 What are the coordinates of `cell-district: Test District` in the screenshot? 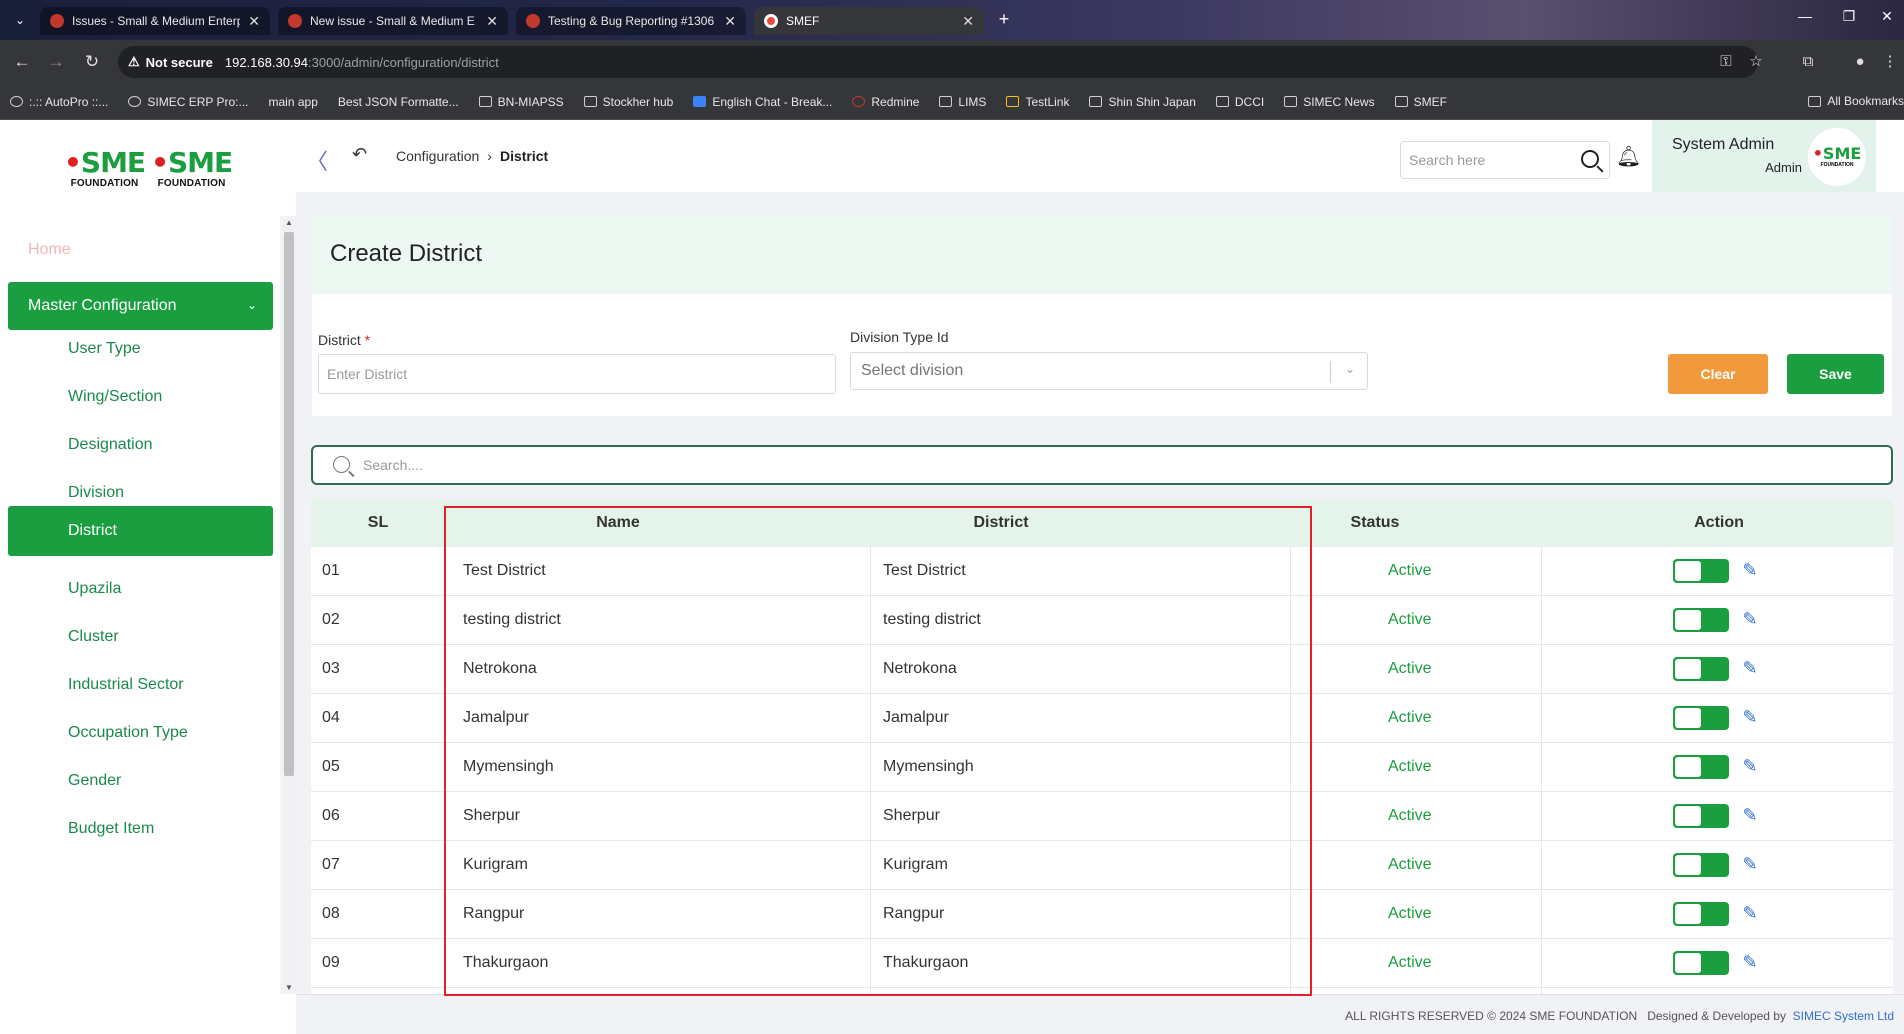 It's located at (924, 570).